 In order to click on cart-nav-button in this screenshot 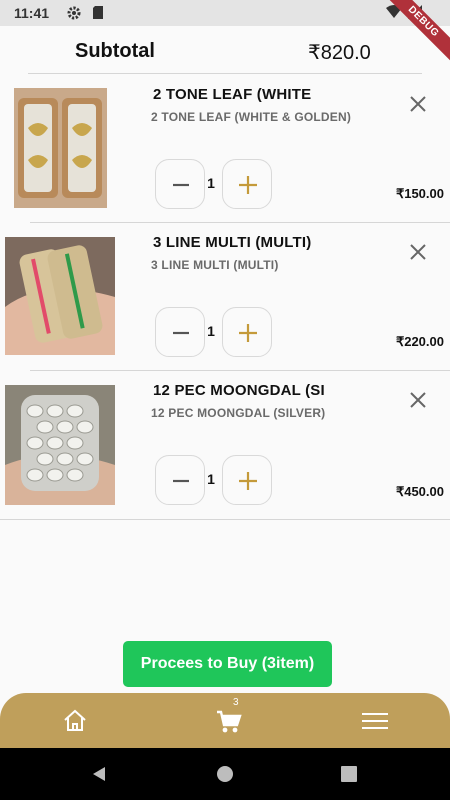, I will do `click(229, 721)`.